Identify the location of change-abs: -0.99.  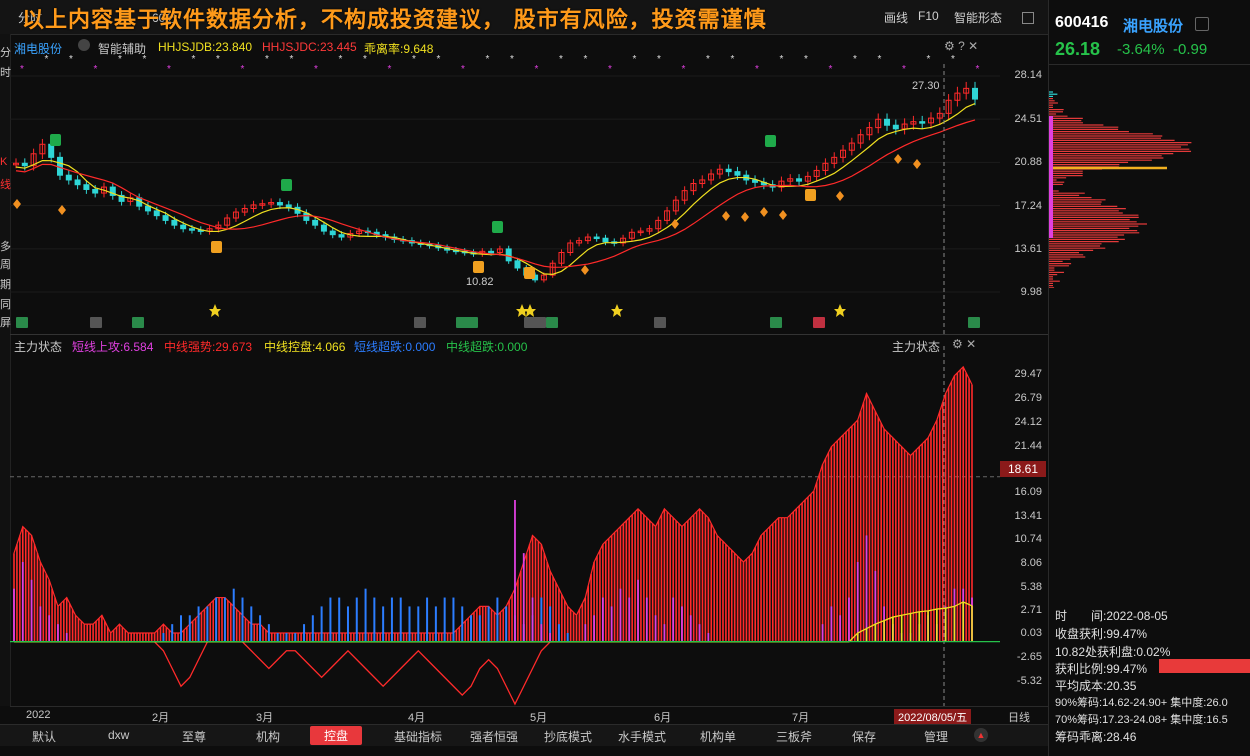
(1190, 49).